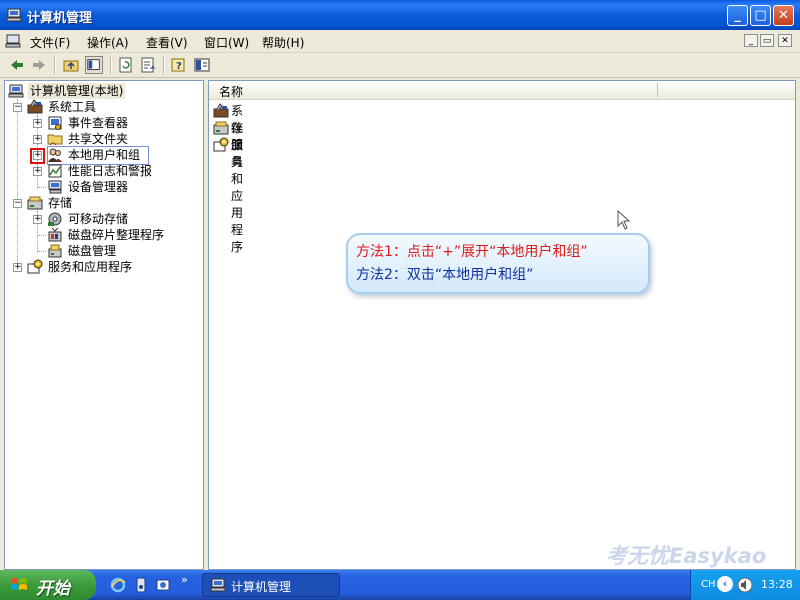  I want to click on show-desktop-icon, so click(163, 585).